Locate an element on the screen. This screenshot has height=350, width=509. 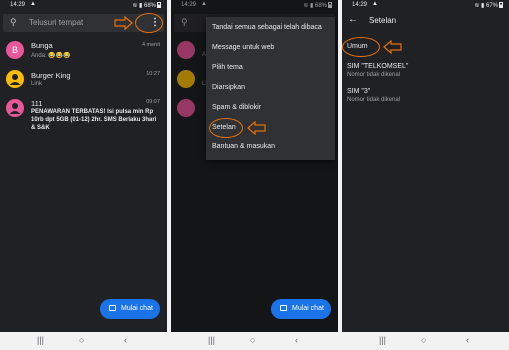
conversation-row: B Bunga 4 menit Anda: 😂😂😂 is located at coordinates (83, 52).